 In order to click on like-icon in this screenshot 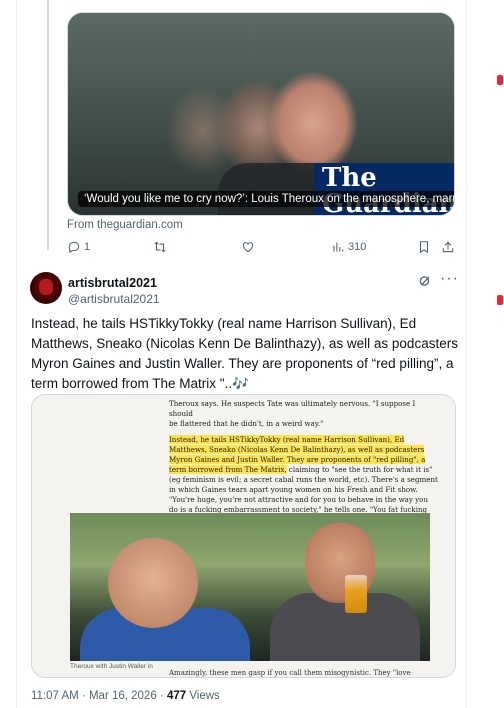, I will do `click(248, 247)`.